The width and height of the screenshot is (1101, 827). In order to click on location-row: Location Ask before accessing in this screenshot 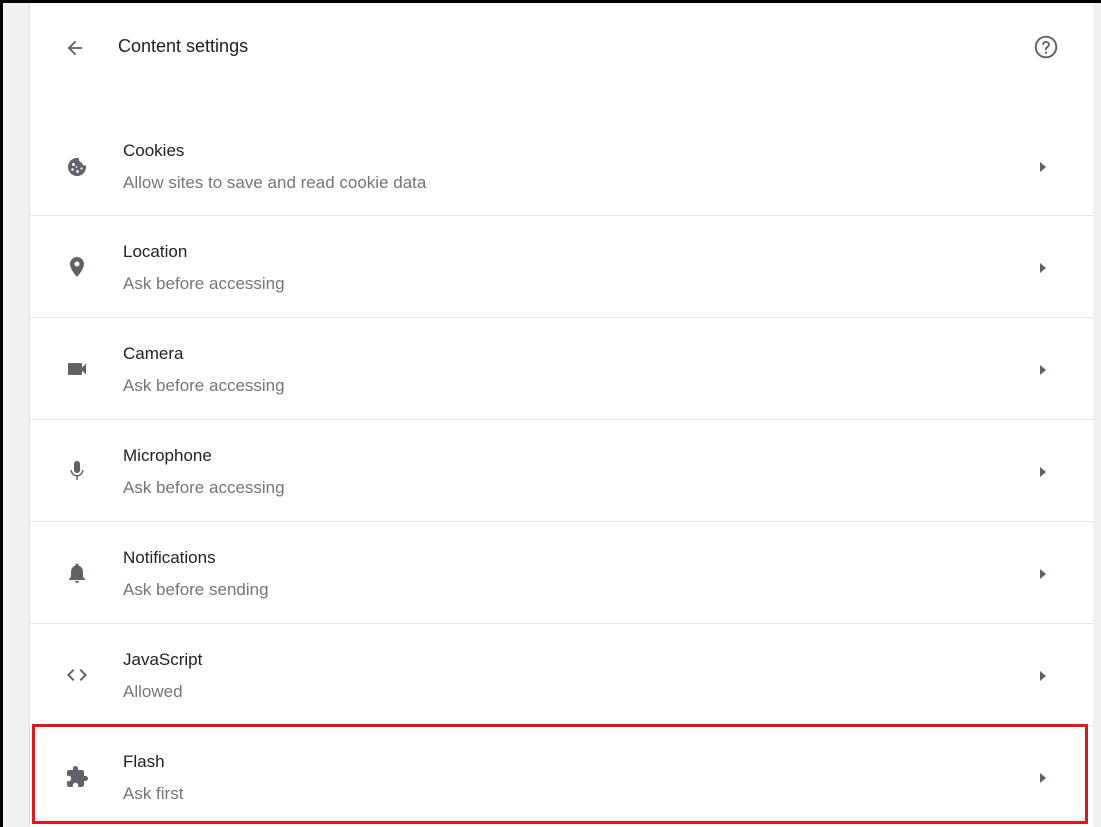, I will do `click(561, 267)`.